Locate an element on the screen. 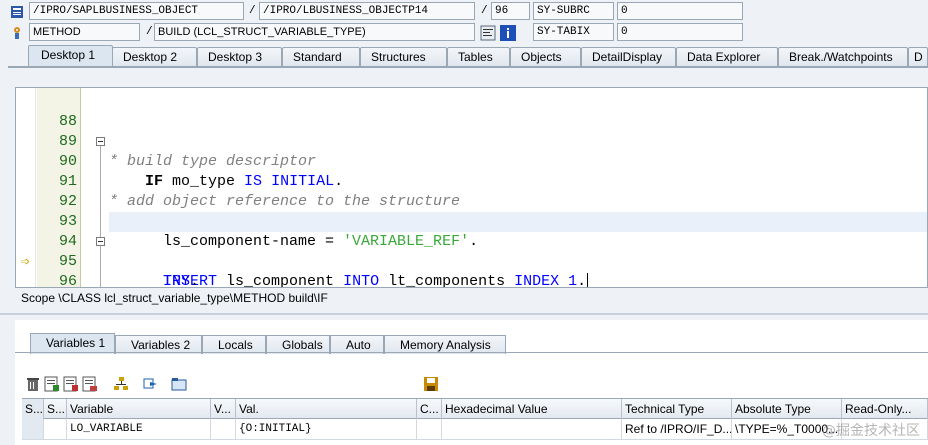 This screenshot has width=928, height=445. row-selector is located at coordinates (33, 429).